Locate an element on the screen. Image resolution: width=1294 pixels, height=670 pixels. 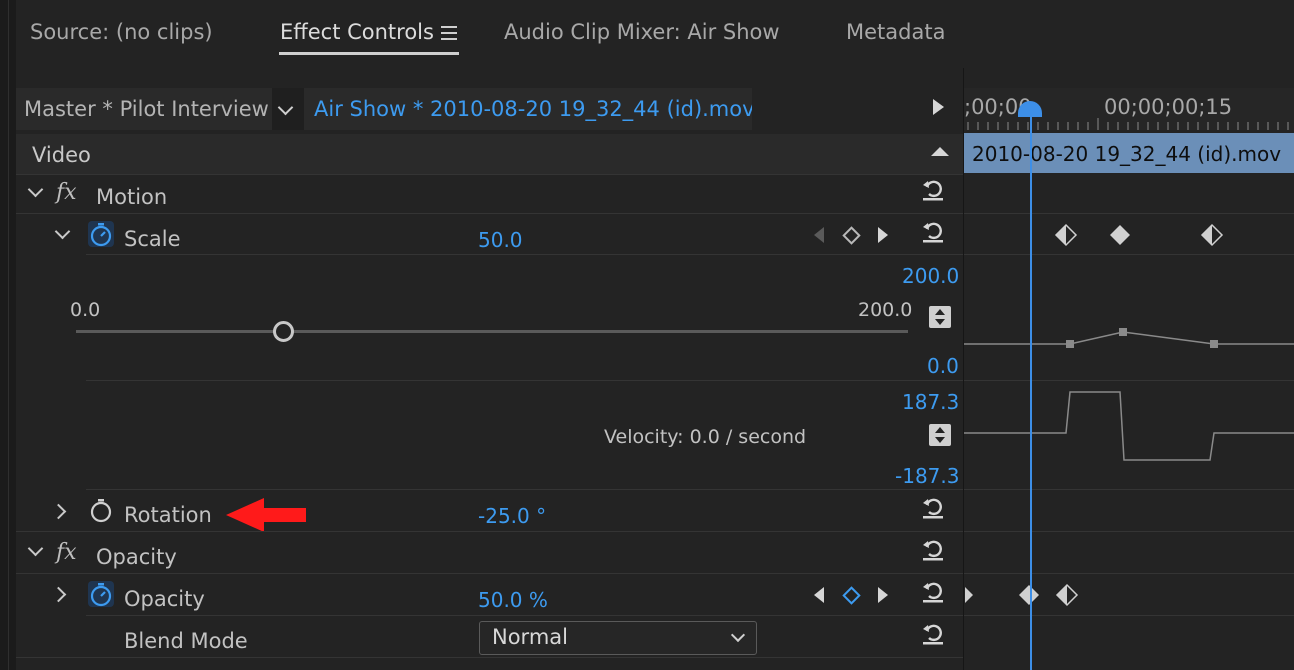
opacity-group-label: Opacity is located at coordinates (136, 557).